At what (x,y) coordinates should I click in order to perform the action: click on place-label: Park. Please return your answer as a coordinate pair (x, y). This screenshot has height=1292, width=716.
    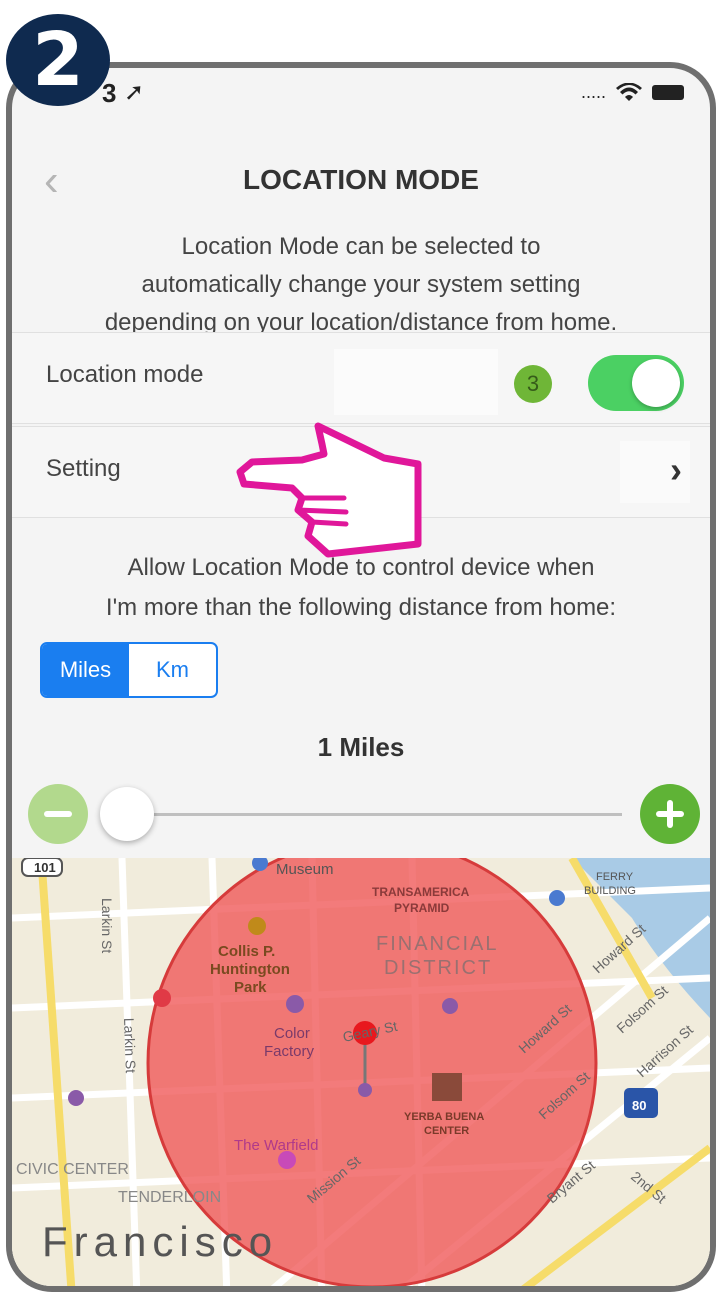
    Looking at the image, I should click on (250, 987).